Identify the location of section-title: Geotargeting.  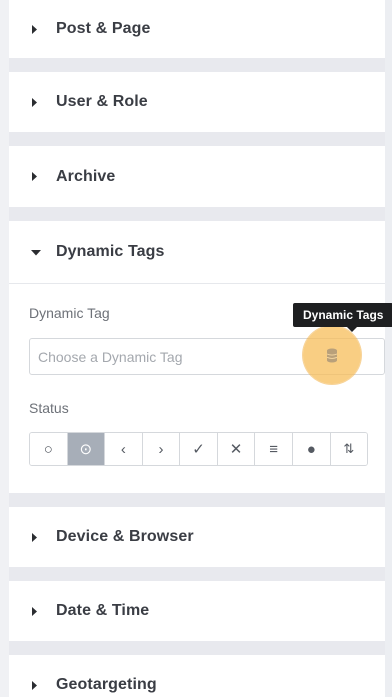
(106, 684).